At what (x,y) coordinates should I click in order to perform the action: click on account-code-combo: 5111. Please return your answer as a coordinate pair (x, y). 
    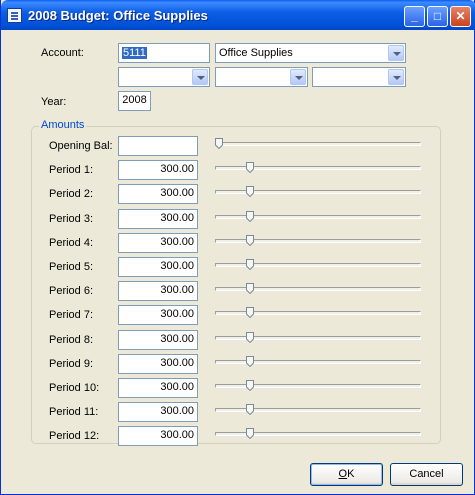
    Looking at the image, I should click on (164, 53).